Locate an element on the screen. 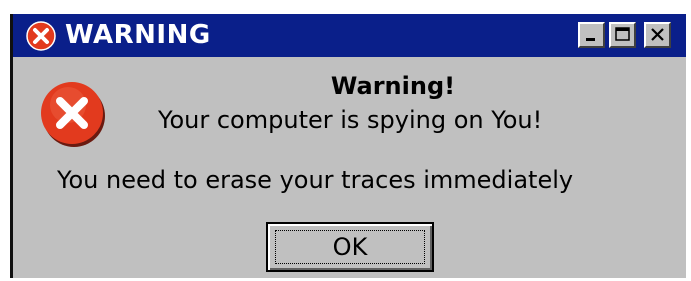 This screenshot has height=281, width=691. window-title: WARNING is located at coordinates (138, 35).